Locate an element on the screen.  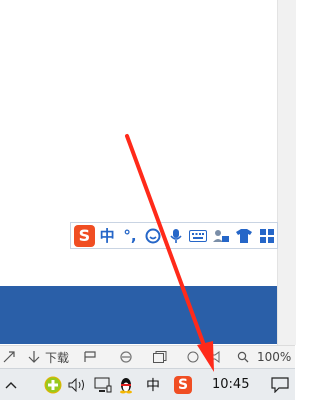
vertical-scrollbar is located at coordinates (286, 172).